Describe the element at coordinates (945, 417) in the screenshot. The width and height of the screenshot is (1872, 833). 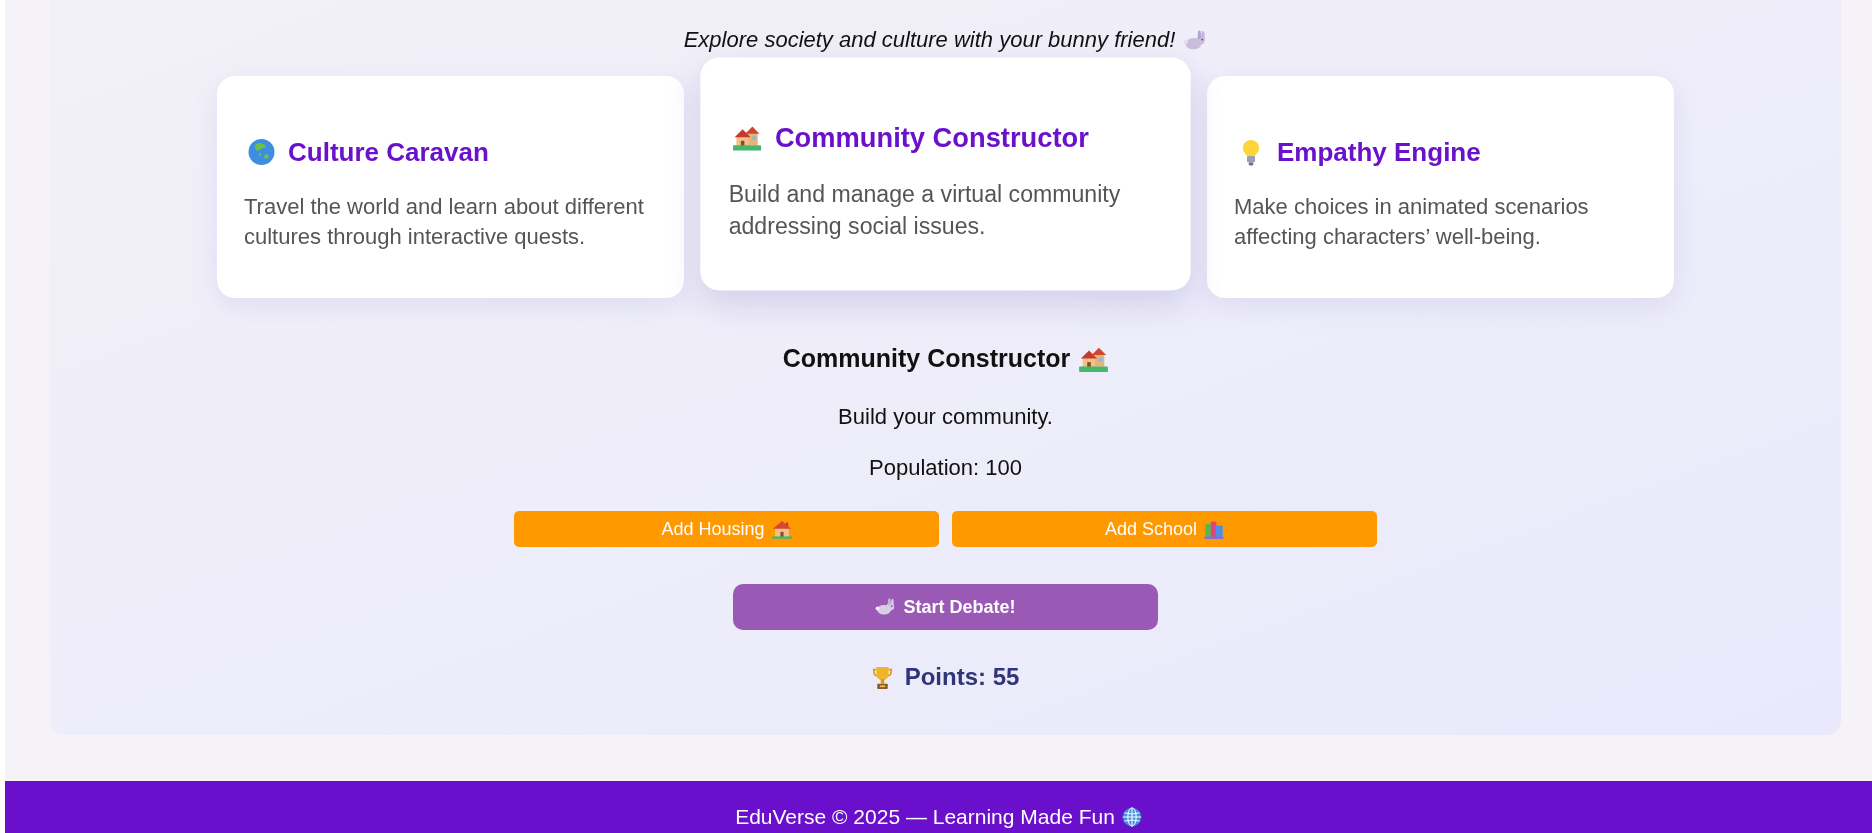
I see `game-instruction: Build your community.` at that location.